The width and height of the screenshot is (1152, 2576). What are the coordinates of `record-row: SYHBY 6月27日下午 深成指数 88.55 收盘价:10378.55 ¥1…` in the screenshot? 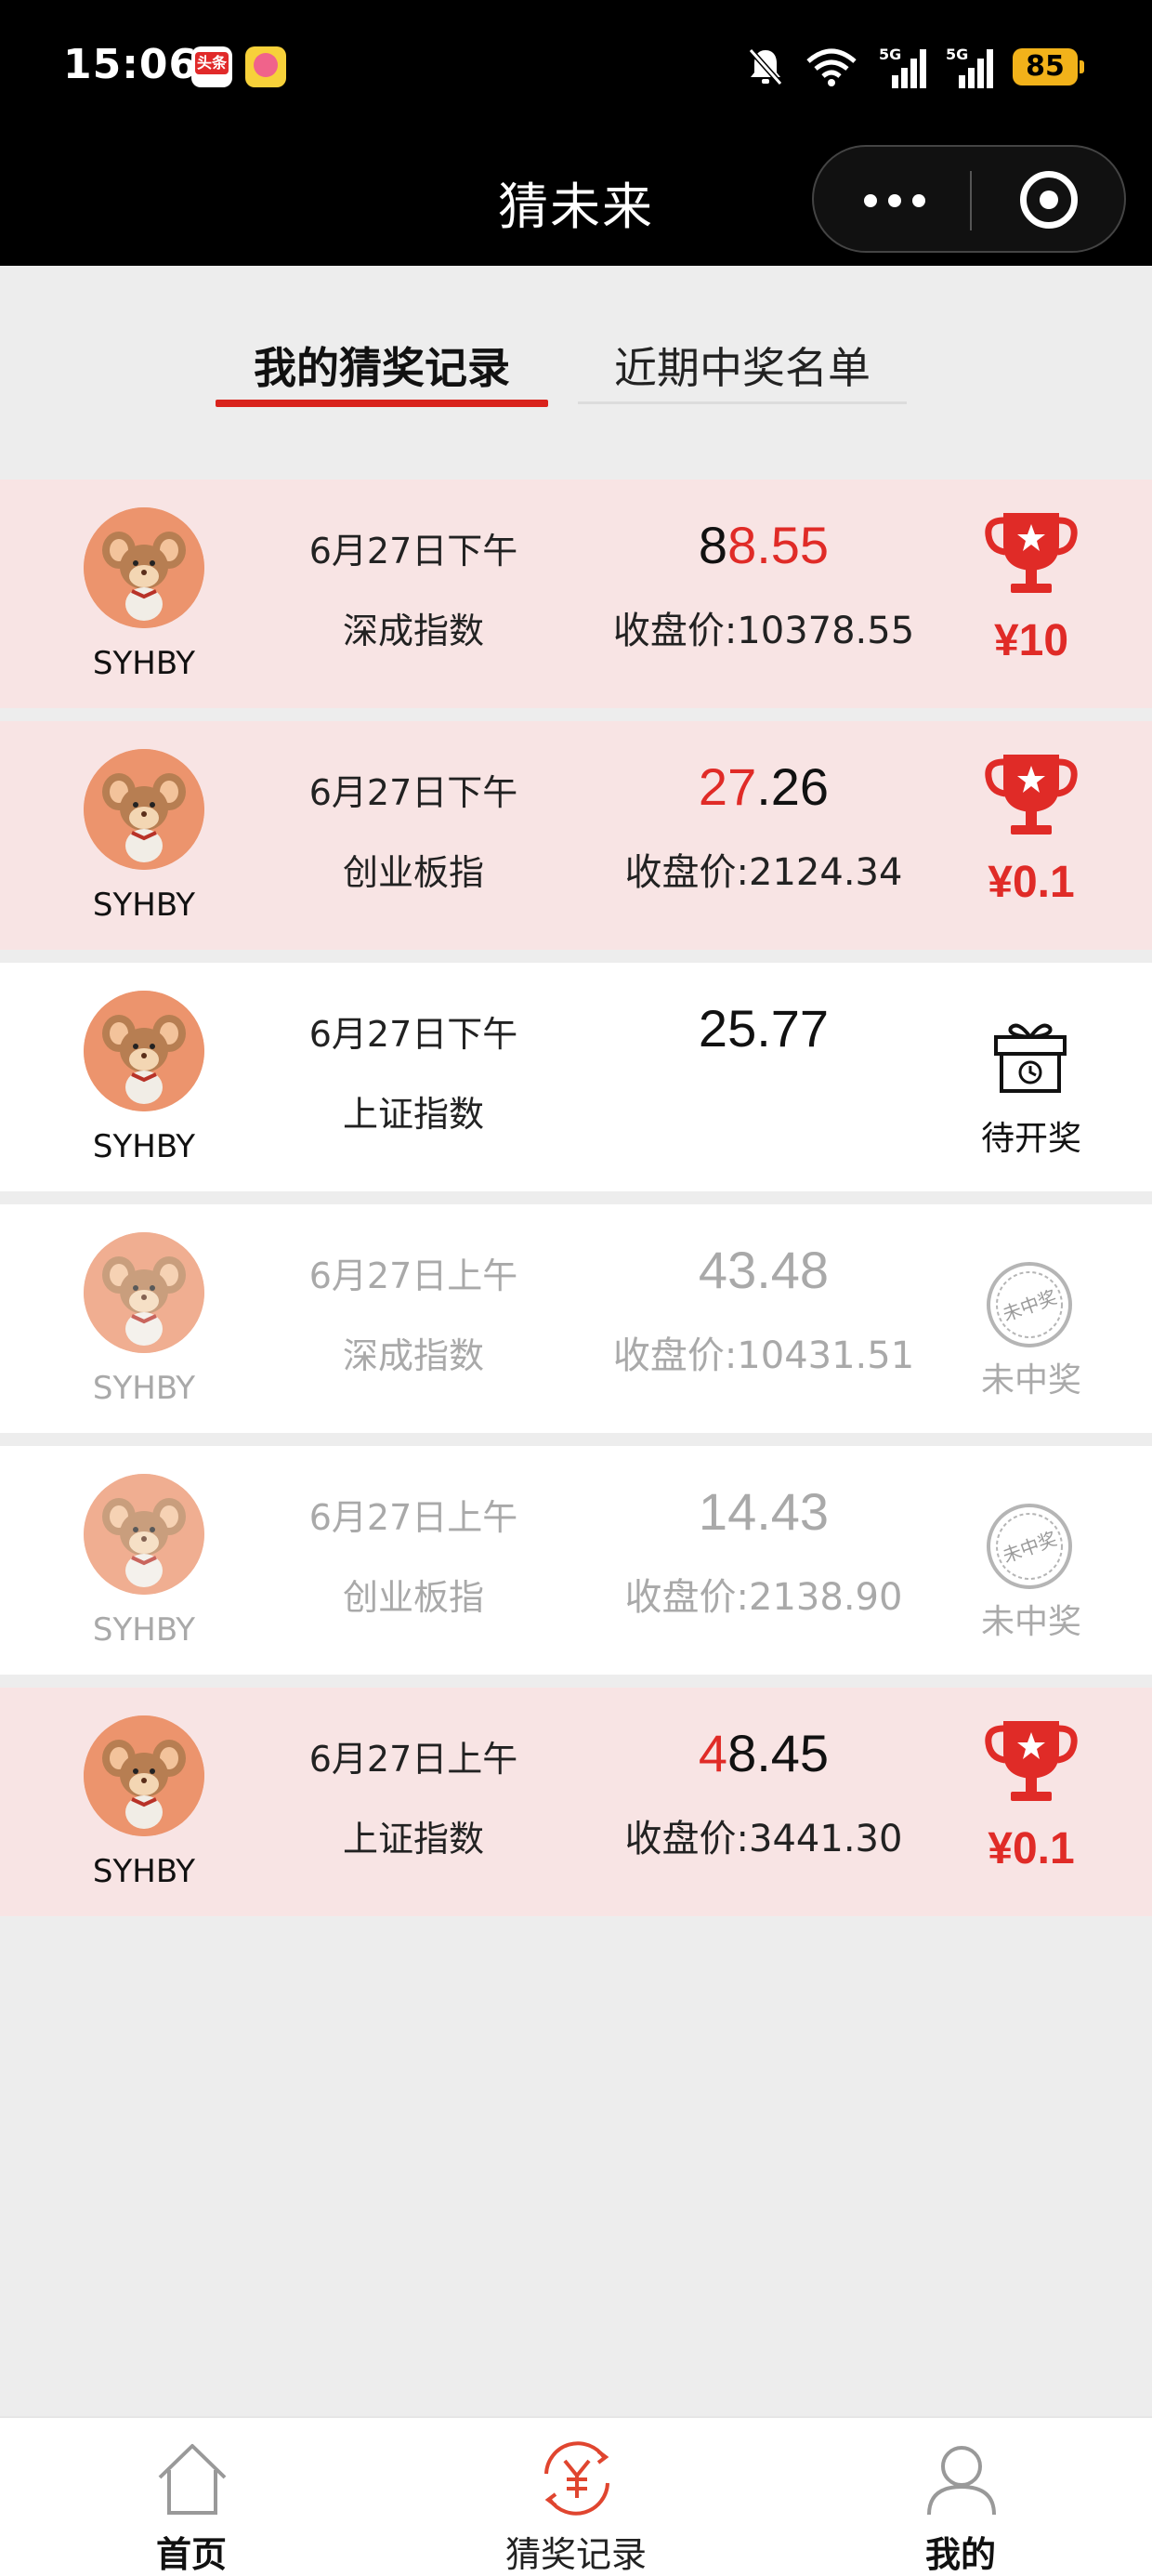 It's located at (576, 594).